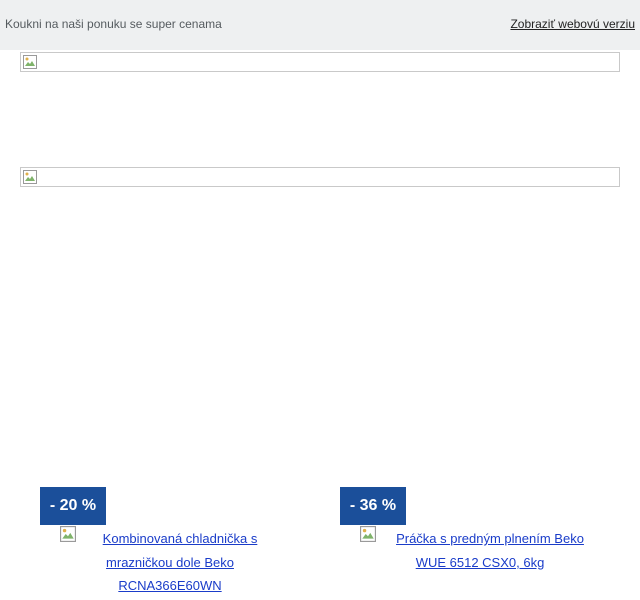 The image size is (640, 600). Describe the element at coordinates (113, 24) in the screenshot. I see `preheader-text: Koukni na naši ponuku se super cenama` at that location.